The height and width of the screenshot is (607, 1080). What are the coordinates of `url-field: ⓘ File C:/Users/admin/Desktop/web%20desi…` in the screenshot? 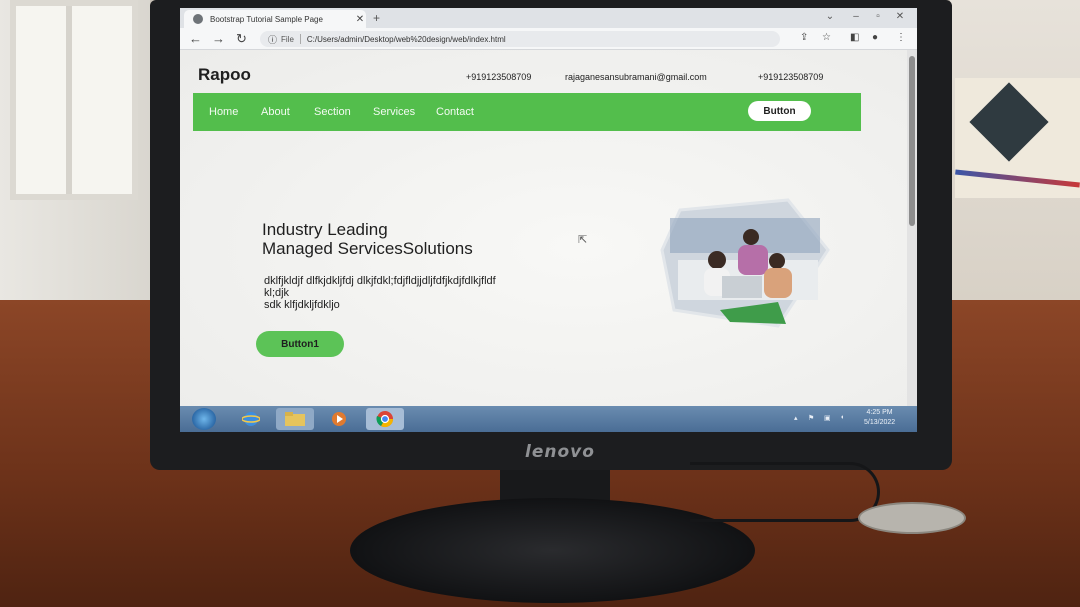 It's located at (520, 39).